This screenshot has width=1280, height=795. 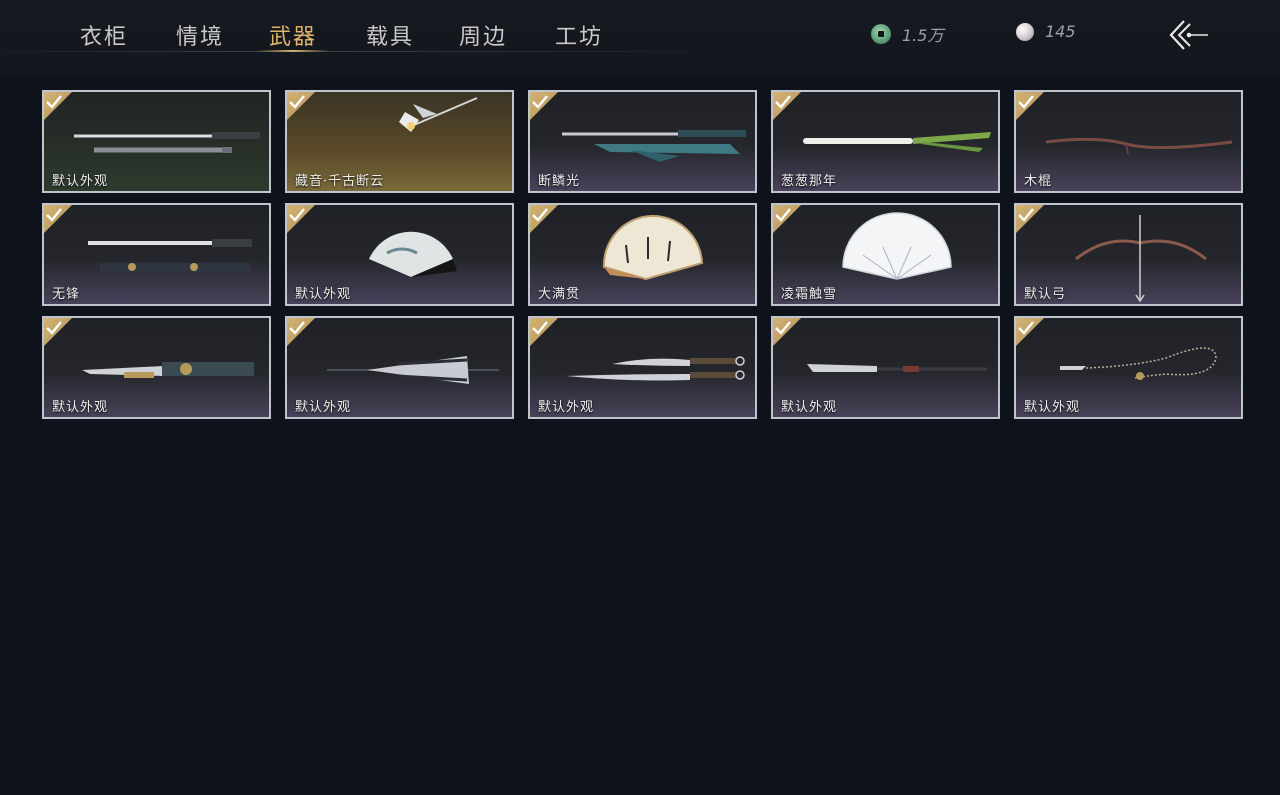 I want to click on weapon-card: 默认弓, so click(x=1128, y=254).